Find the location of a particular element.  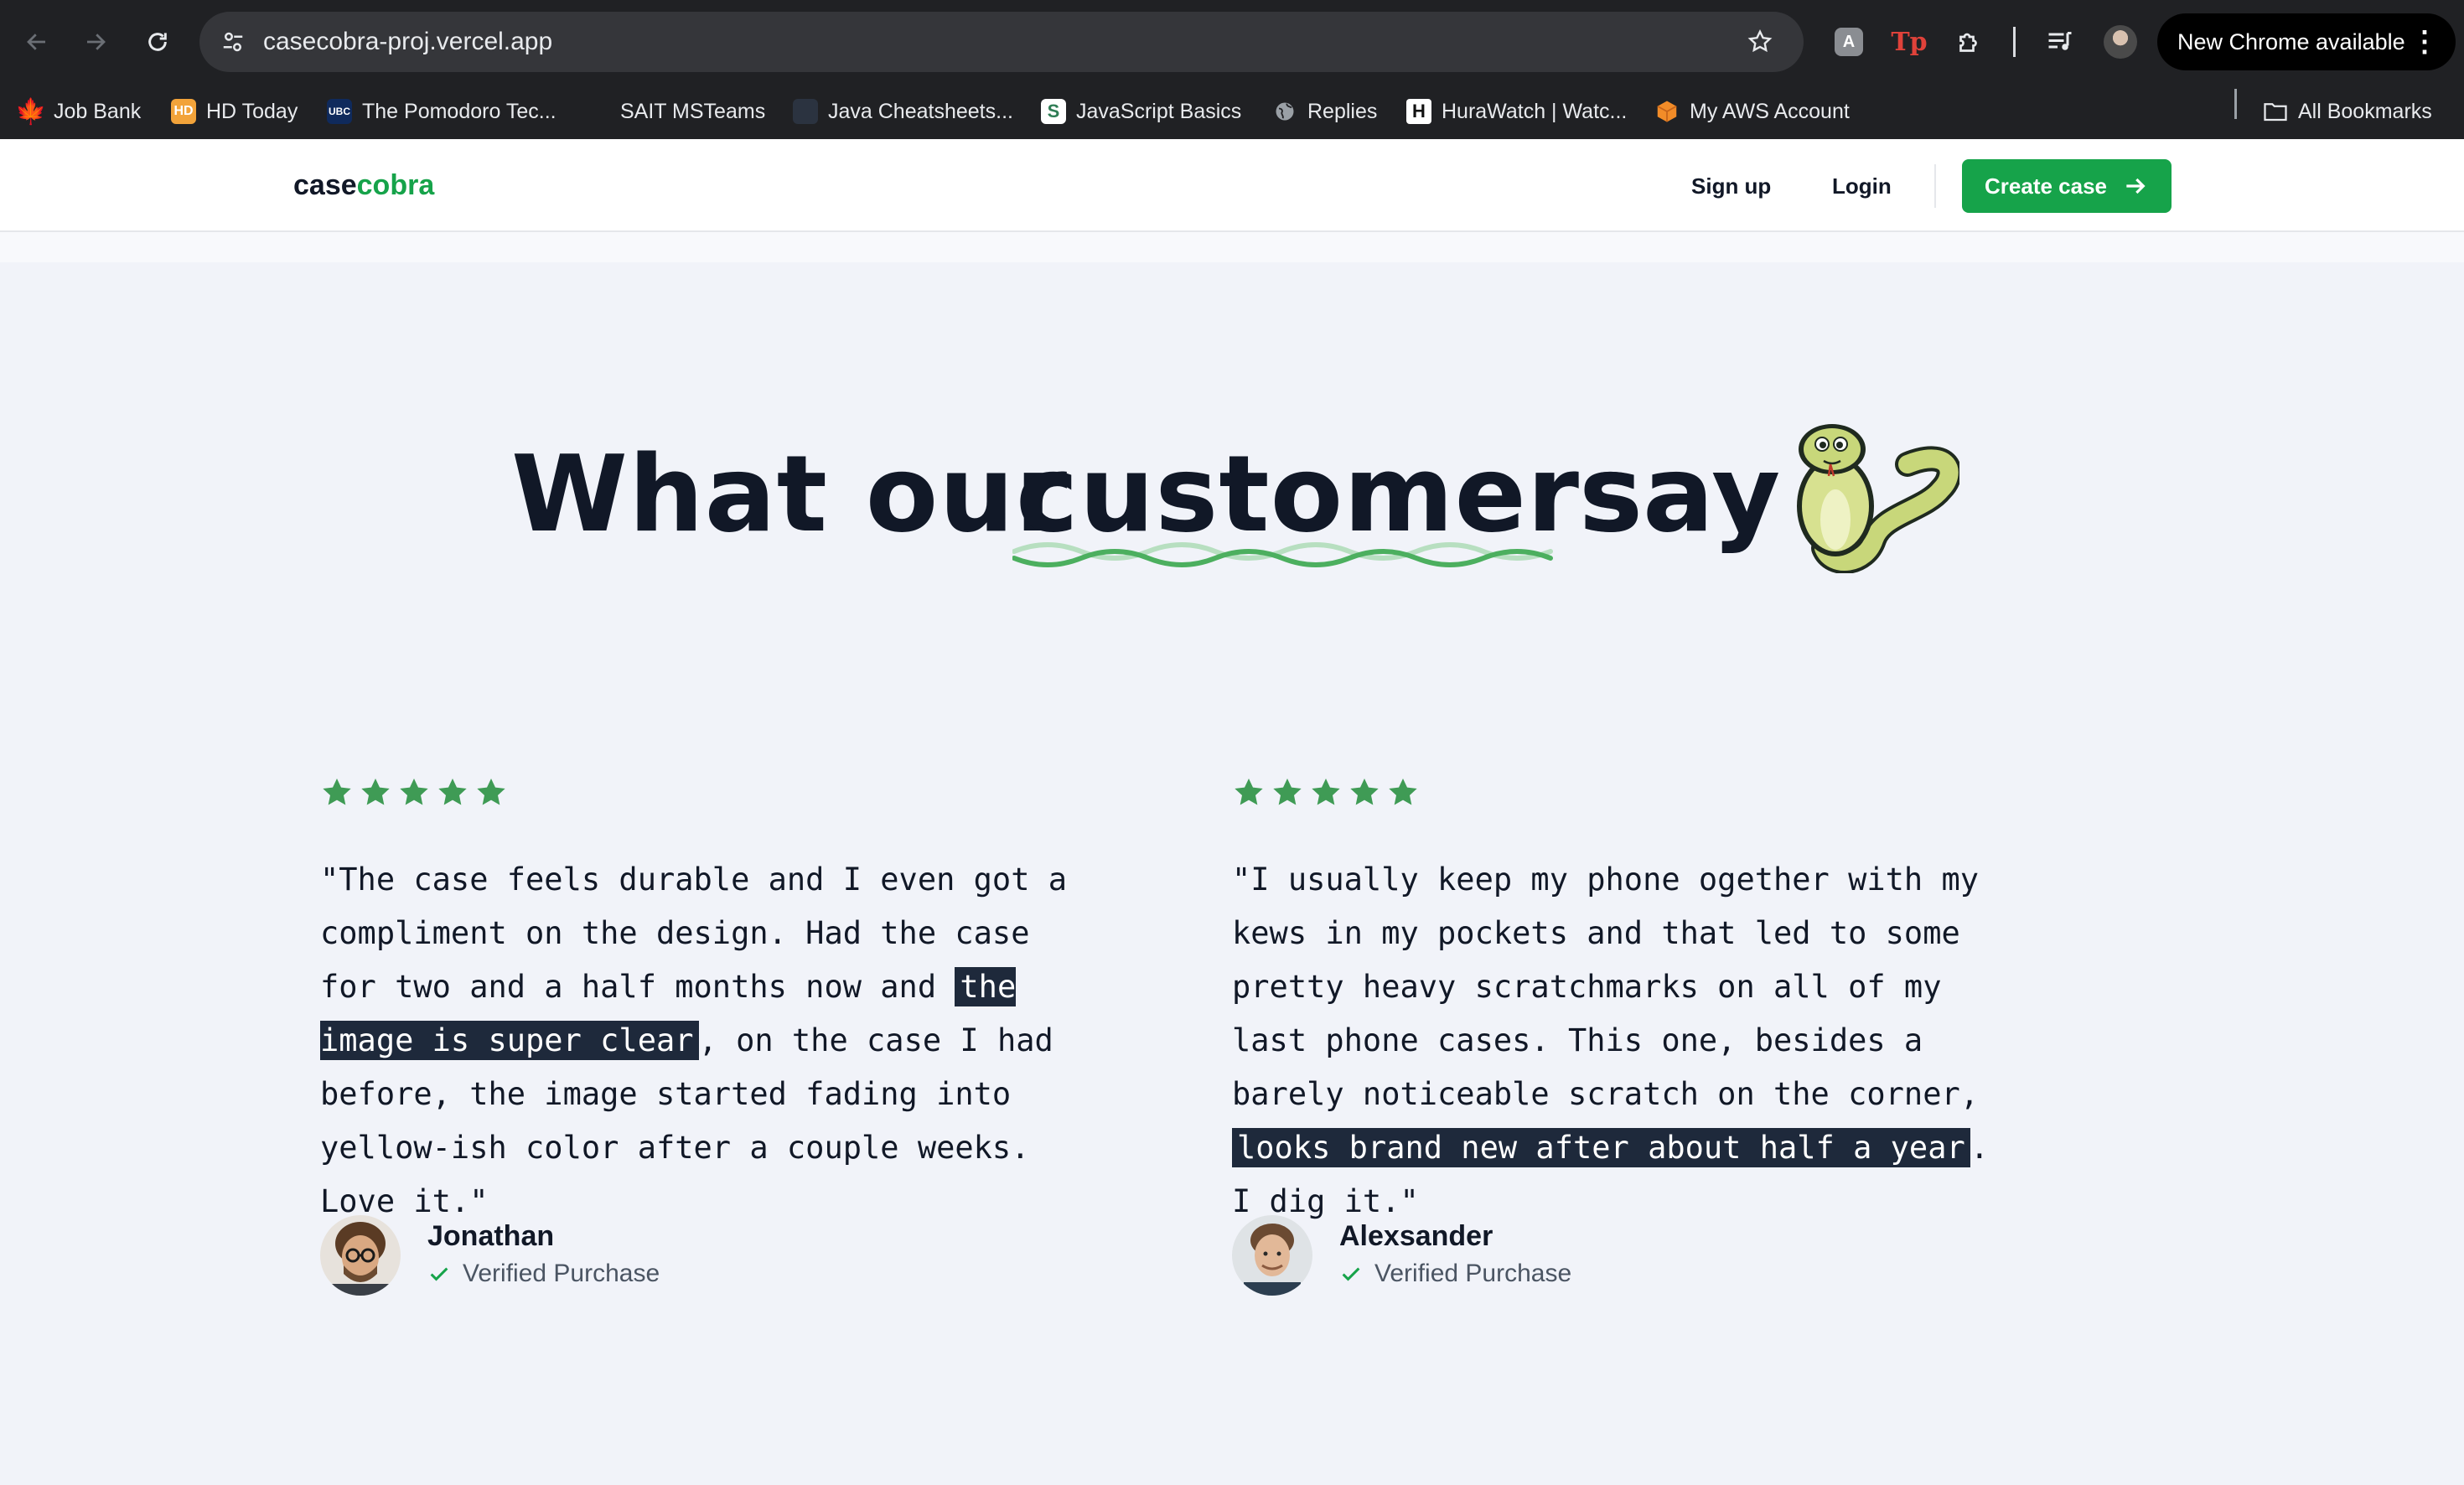

login-link: Login is located at coordinates (1862, 186).